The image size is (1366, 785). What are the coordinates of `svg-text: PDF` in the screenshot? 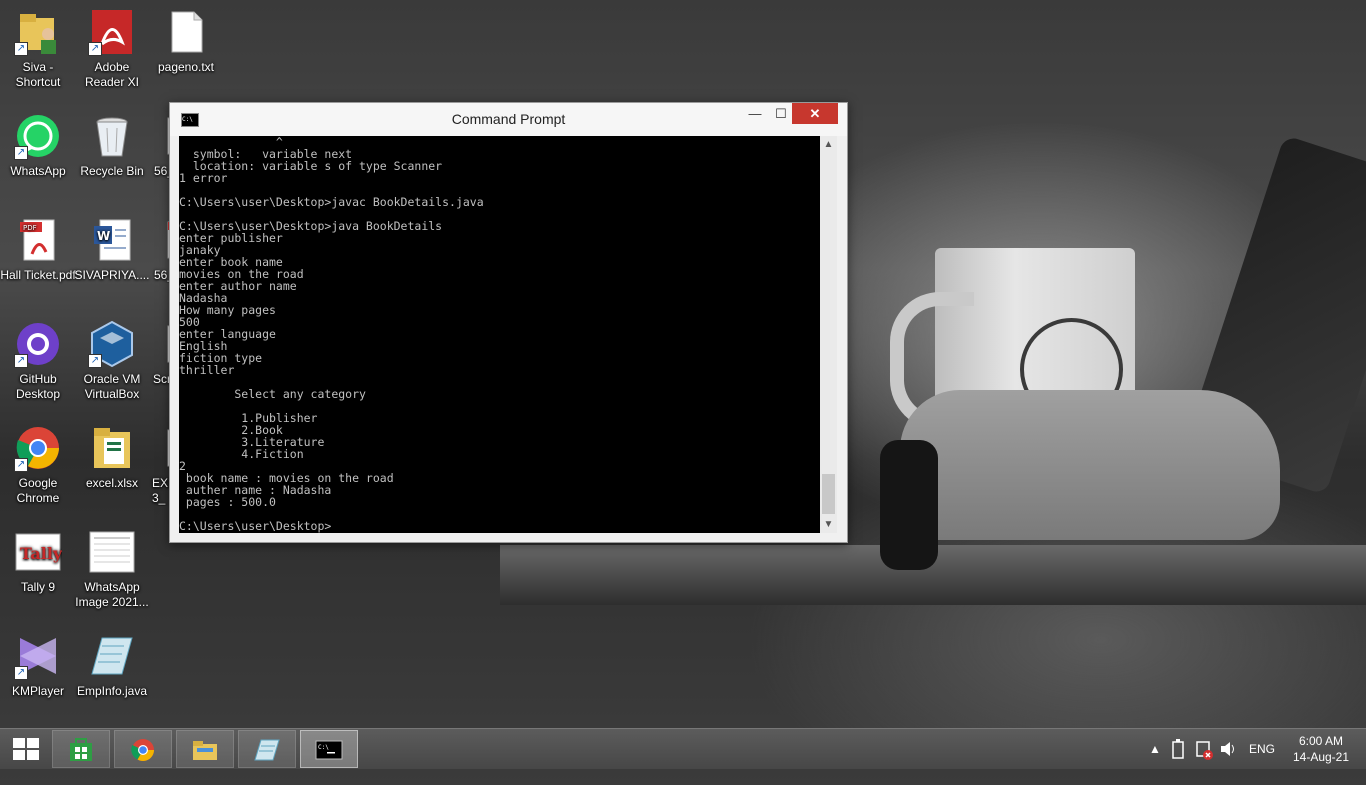 It's located at (30, 228).